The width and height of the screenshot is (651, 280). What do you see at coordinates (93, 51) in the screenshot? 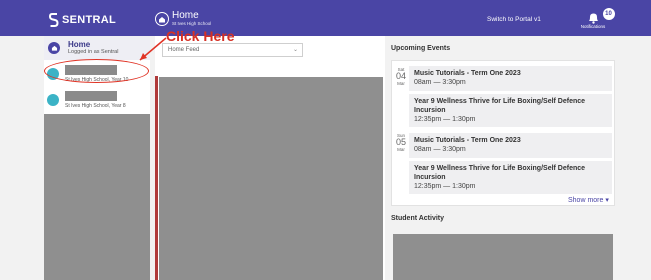
I see `sidebar-home-subtitle: Logged in as Sentral` at bounding box center [93, 51].